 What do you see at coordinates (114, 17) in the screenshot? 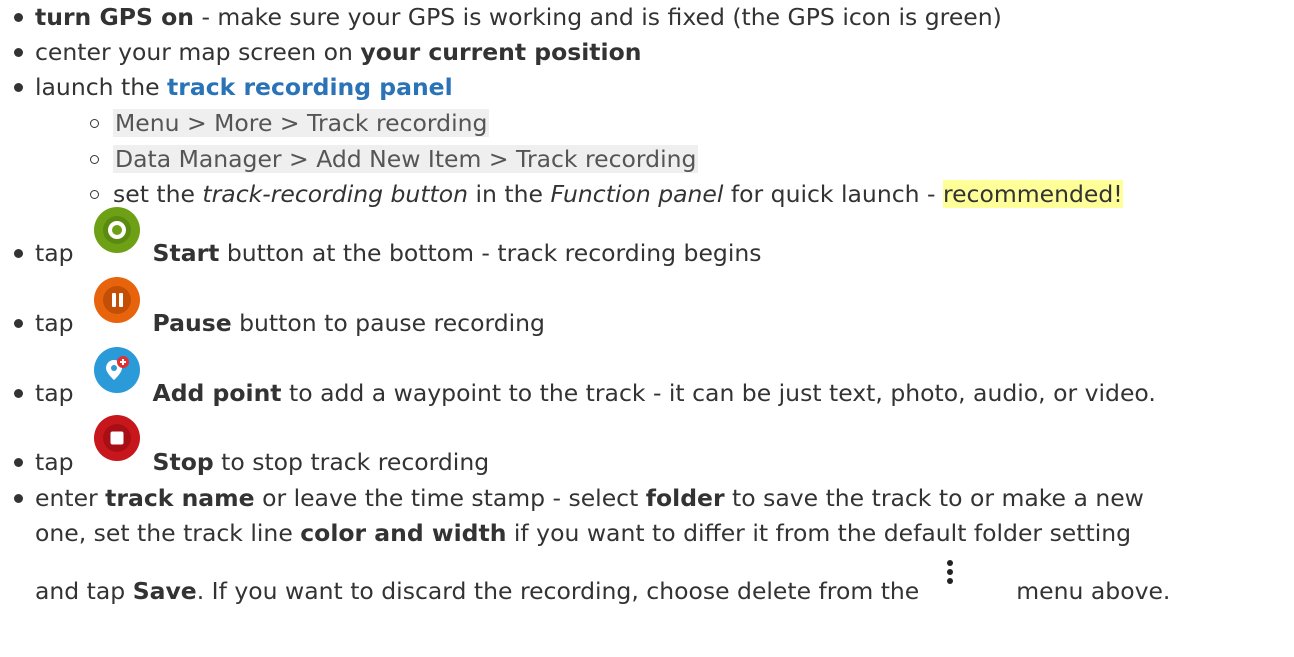
I see `bold-text: turn GPS on` at bounding box center [114, 17].